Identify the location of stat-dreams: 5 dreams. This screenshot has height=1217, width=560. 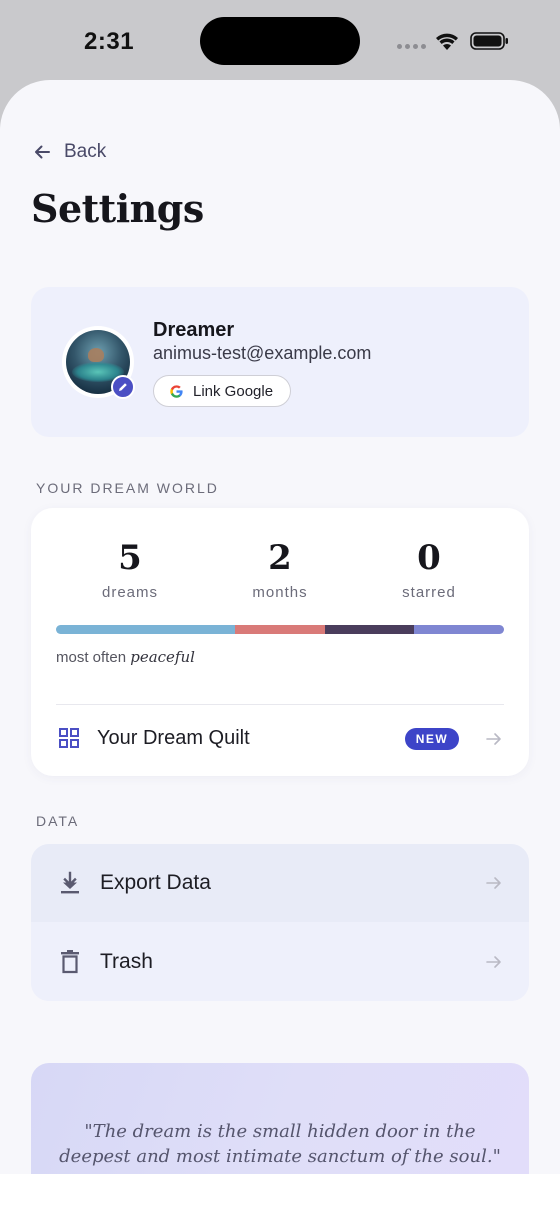
(130, 569).